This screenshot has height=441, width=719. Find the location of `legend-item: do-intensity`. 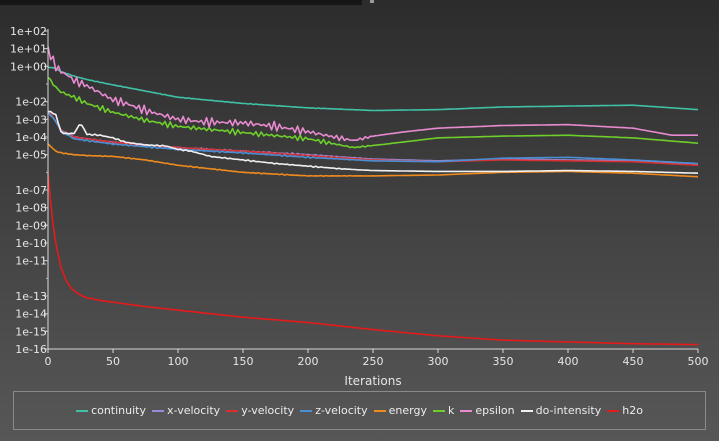

legend-item: do-intensity is located at coordinates (561, 410).